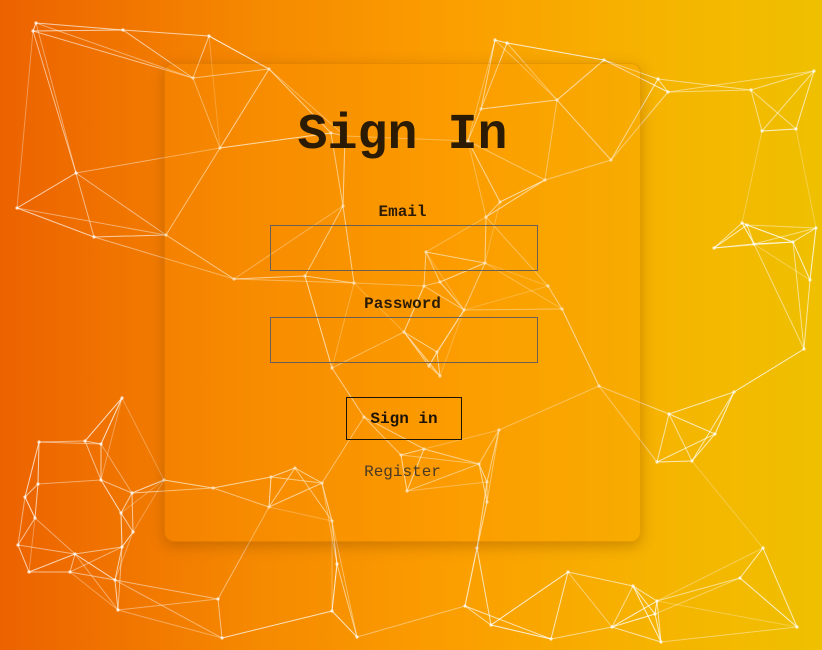 The width and height of the screenshot is (822, 650). What do you see at coordinates (402, 472) in the screenshot?
I see `register-link: Register` at bounding box center [402, 472].